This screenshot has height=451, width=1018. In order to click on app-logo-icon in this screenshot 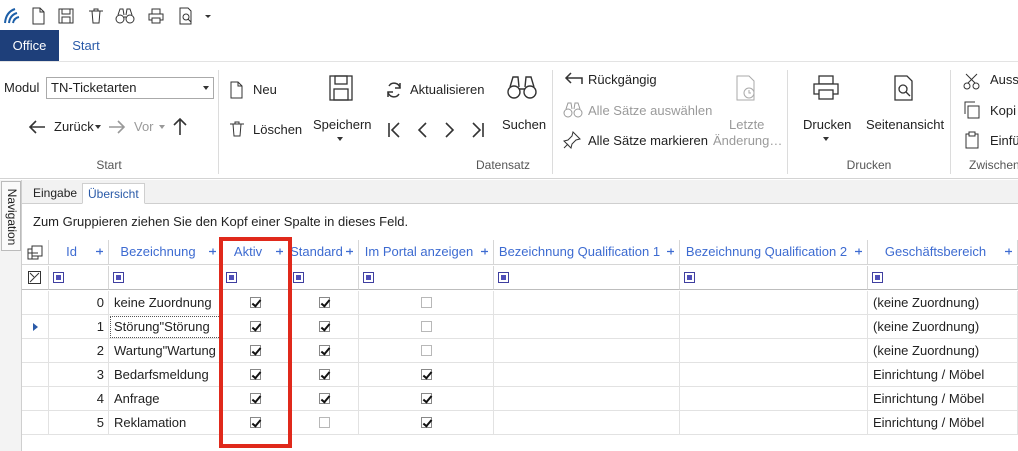, I will do `click(12, 16)`.